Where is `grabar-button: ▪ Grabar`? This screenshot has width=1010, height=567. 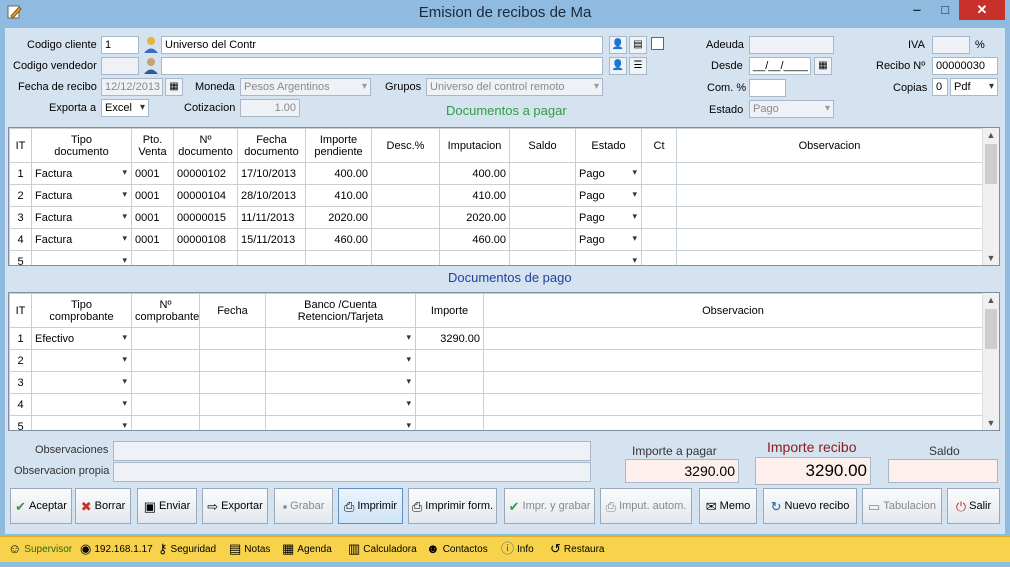 grabar-button: ▪ Grabar is located at coordinates (303, 506).